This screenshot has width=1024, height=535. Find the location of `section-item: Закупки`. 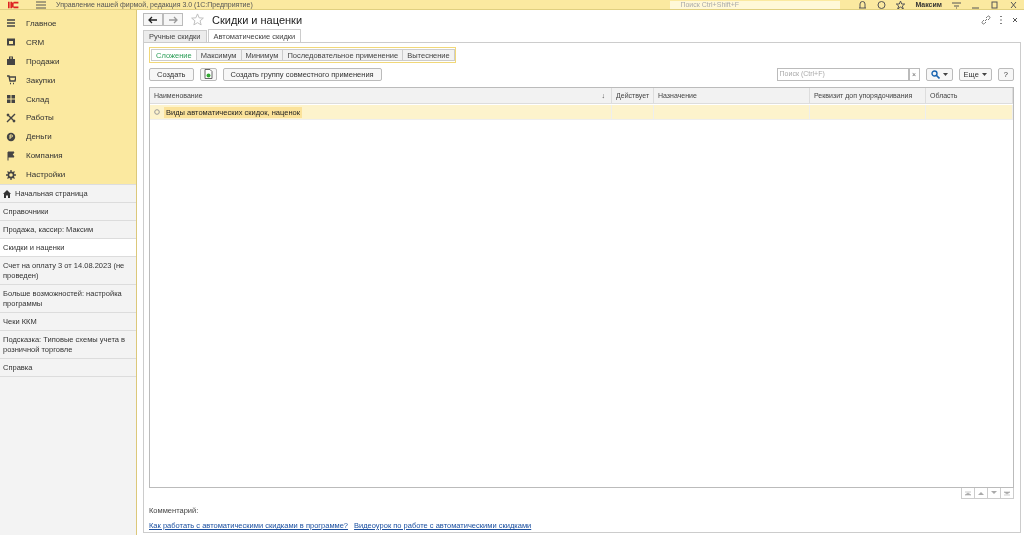

section-item: Закупки is located at coordinates (68, 80).